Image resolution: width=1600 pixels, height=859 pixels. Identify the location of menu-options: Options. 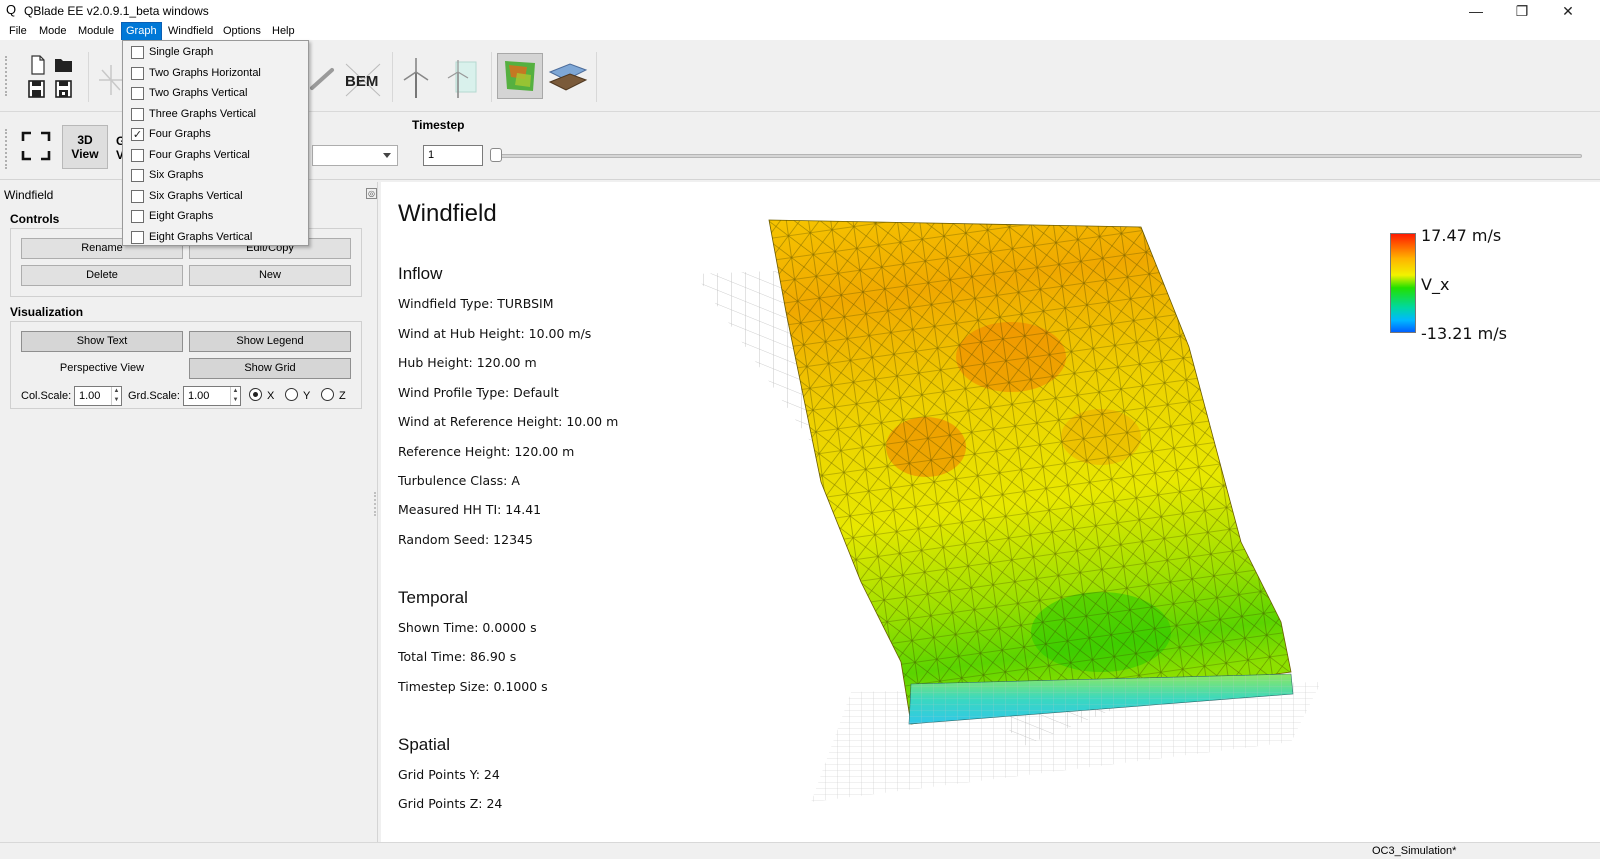
(242, 31).